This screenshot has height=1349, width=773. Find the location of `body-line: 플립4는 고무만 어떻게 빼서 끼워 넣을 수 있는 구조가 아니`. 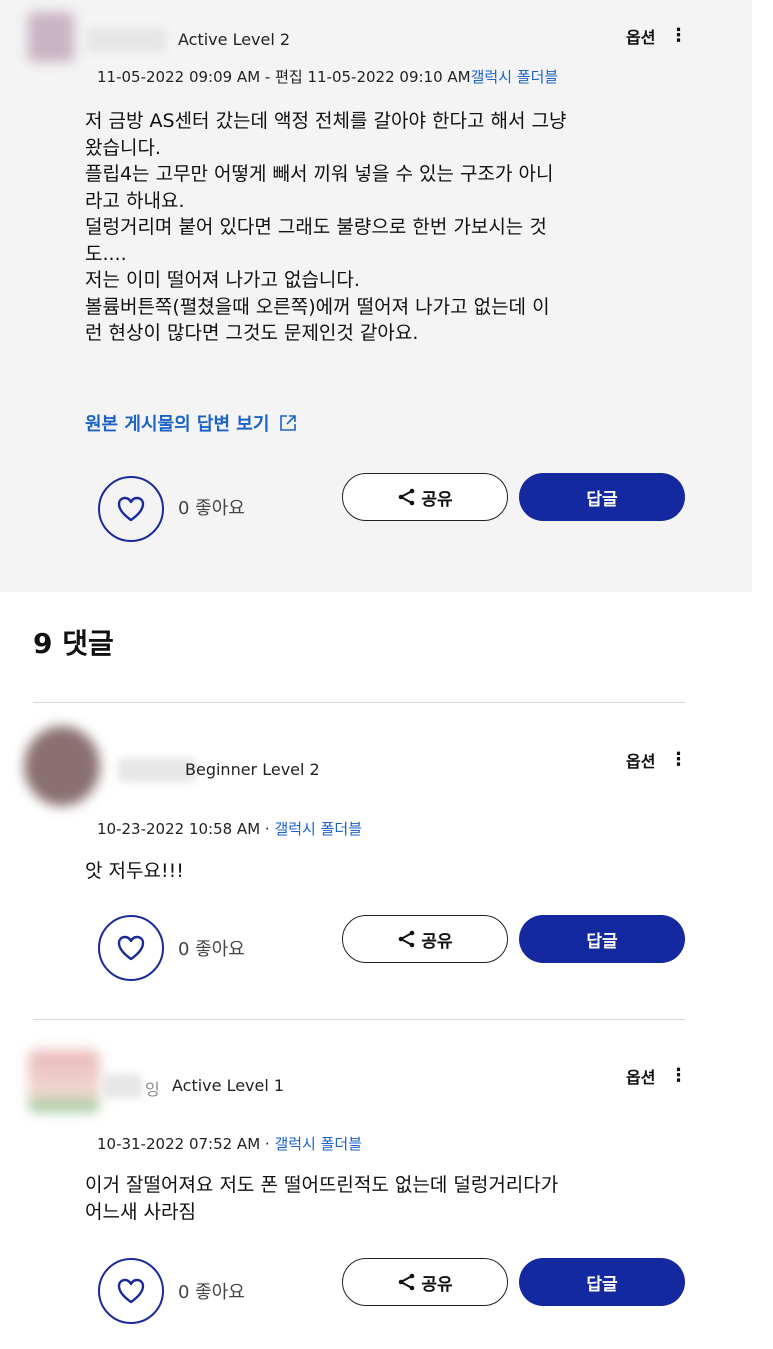

body-line: 플립4는 고무만 어떻게 빼서 끼워 넣을 수 있는 구조가 아니 is located at coordinates (319, 174).